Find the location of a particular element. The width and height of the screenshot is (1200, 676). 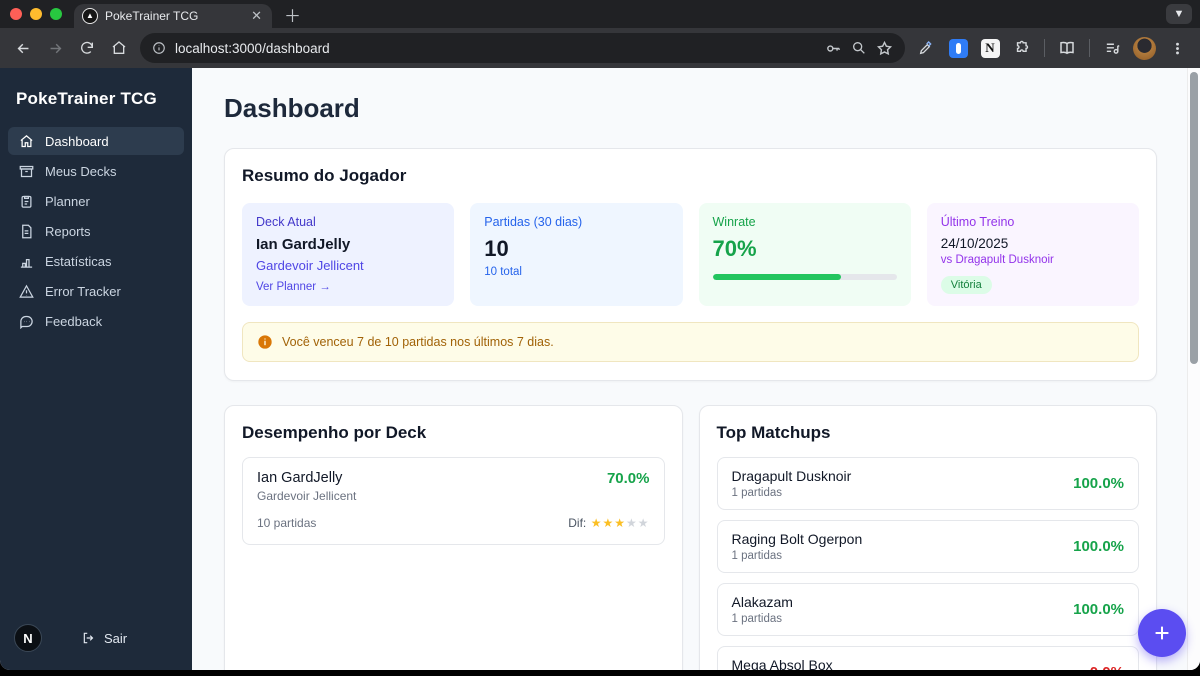

traffic-lights is located at coordinates (37, 14).